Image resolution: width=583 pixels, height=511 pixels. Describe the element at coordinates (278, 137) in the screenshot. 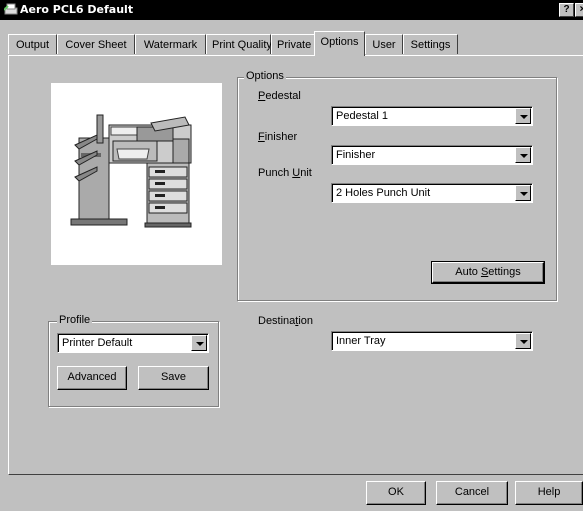

I see `finisher-label: Finisher` at that location.